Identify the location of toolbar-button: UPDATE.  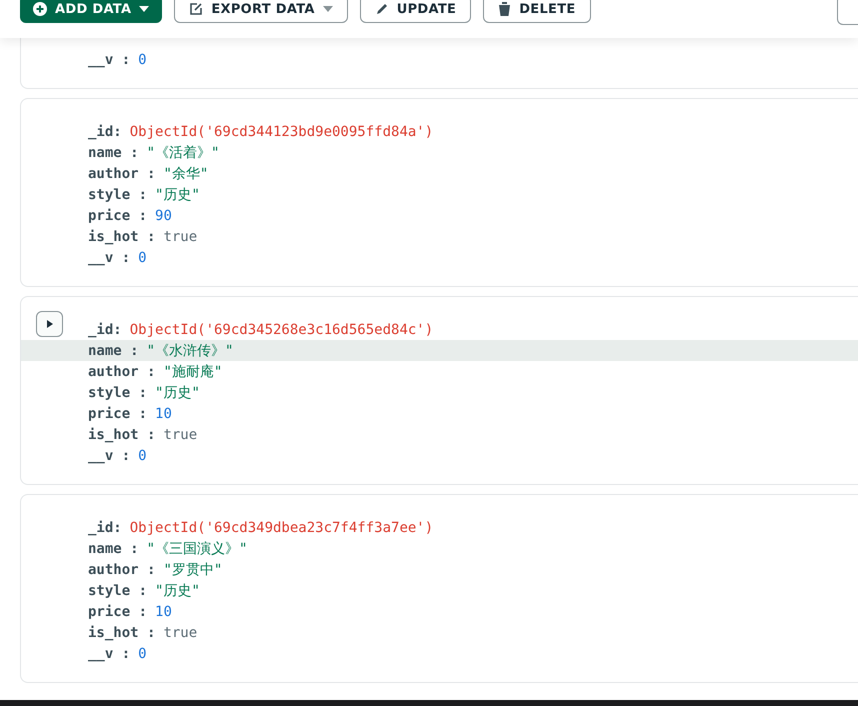
(416, 11).